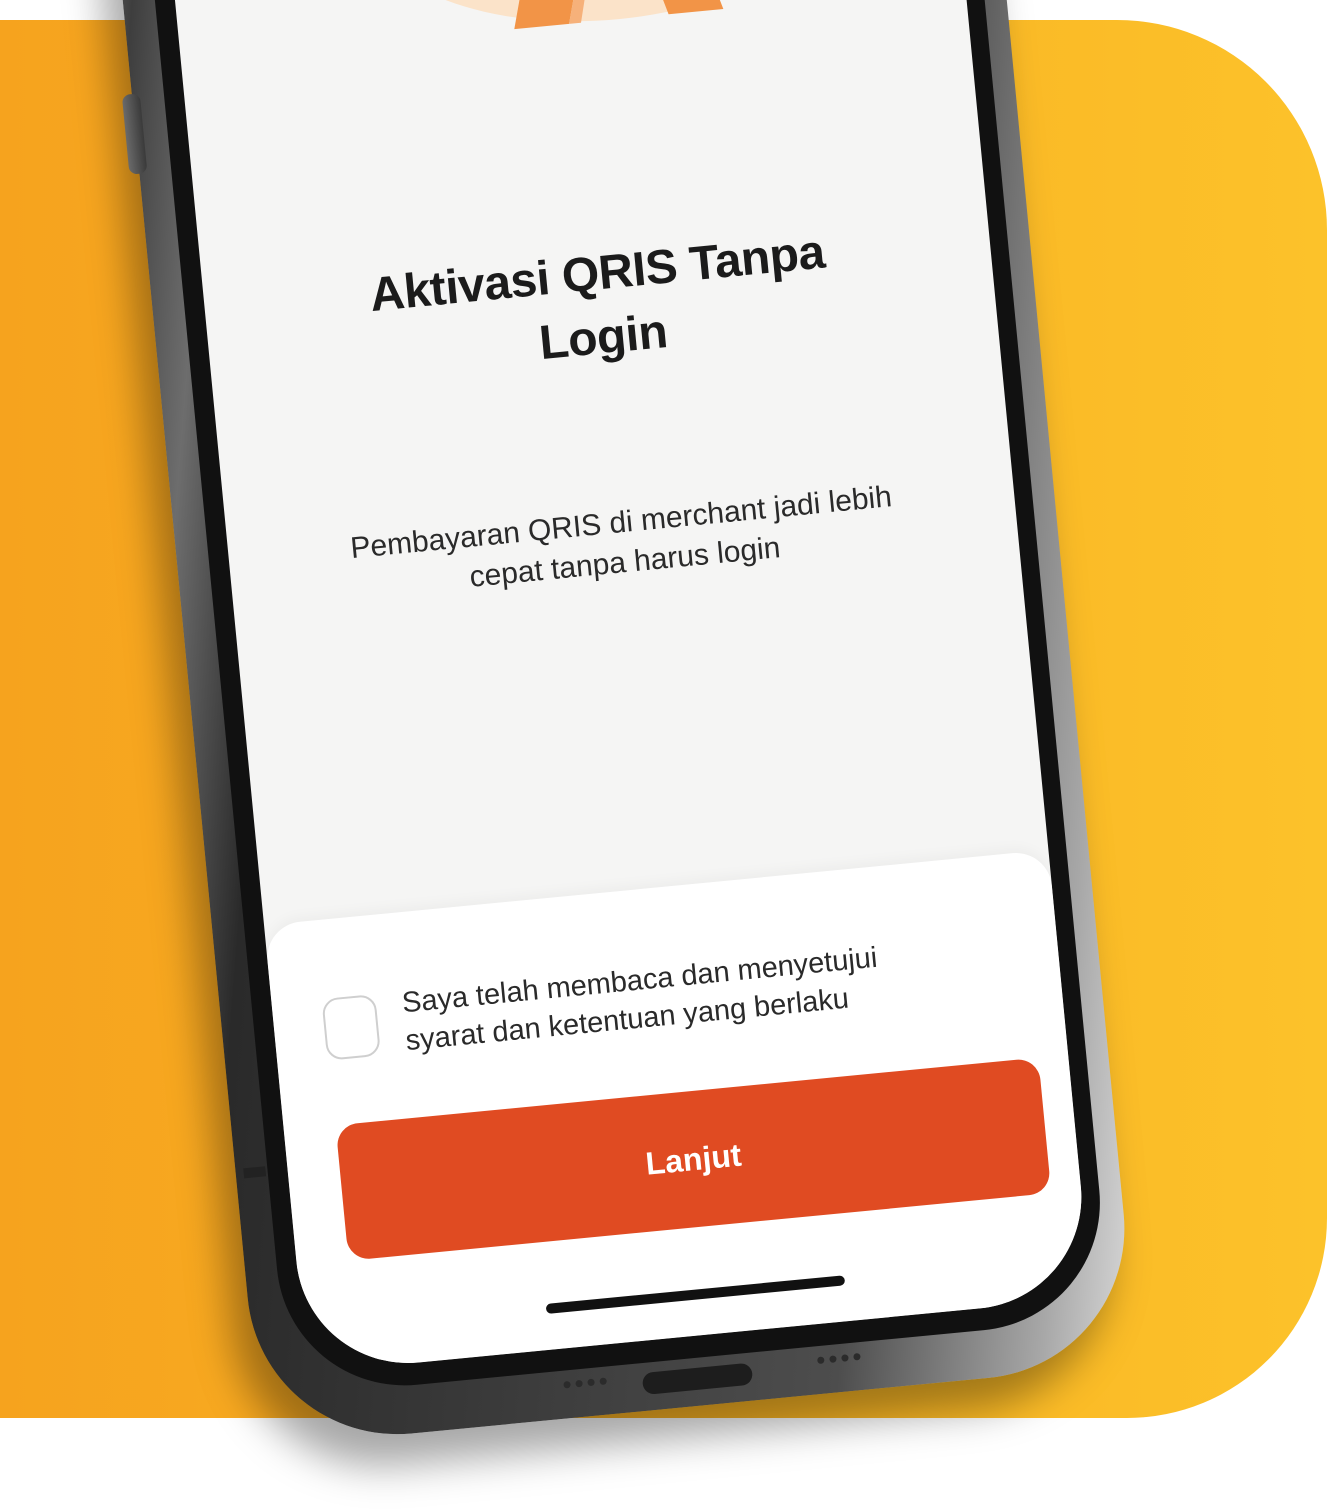 The width and height of the screenshot is (1329, 1510). Describe the element at coordinates (587, 1382) in the screenshot. I see `speaker-grille-left: ••••` at that location.